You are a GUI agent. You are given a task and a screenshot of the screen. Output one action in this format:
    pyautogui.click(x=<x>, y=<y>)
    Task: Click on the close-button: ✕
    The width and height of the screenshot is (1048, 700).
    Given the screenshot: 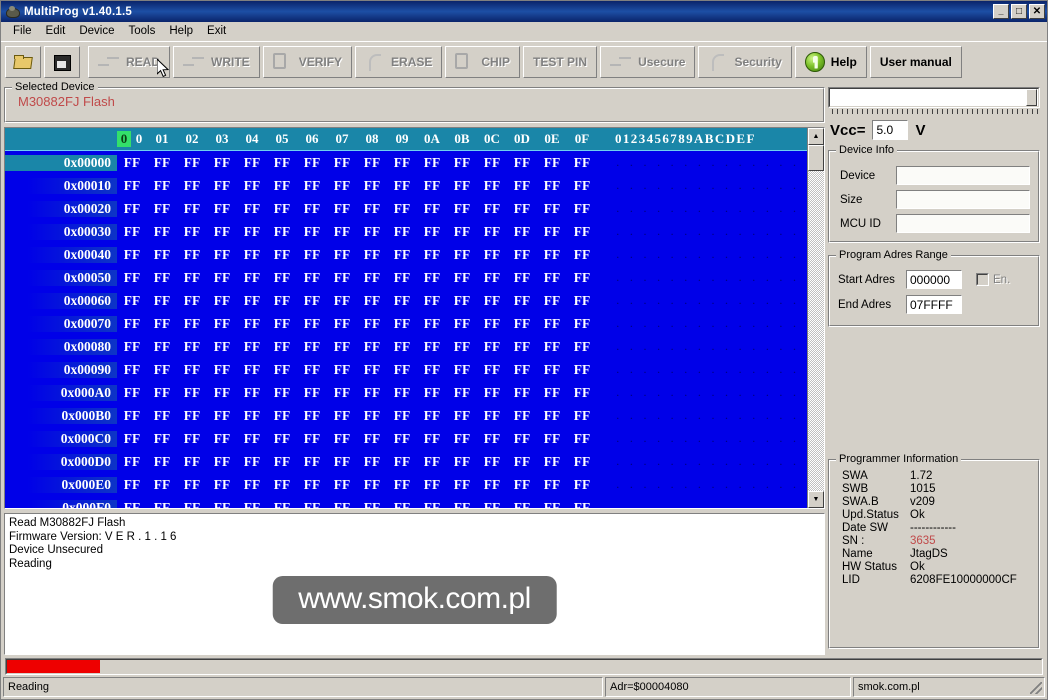 What is the action you would take?
    pyautogui.click(x=1037, y=11)
    